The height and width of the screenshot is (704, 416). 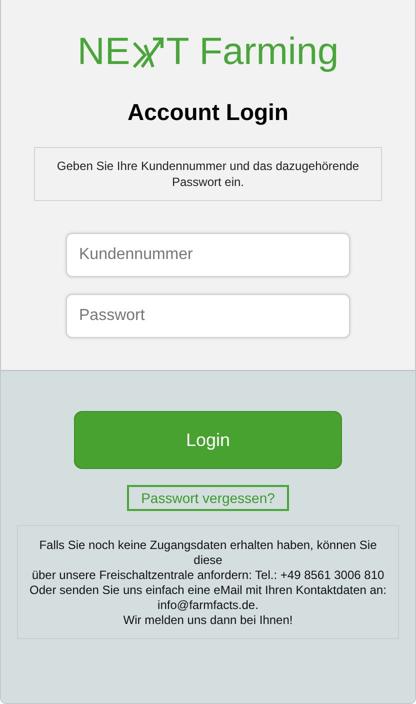 I want to click on logo-text: T Farming, so click(x=252, y=52).